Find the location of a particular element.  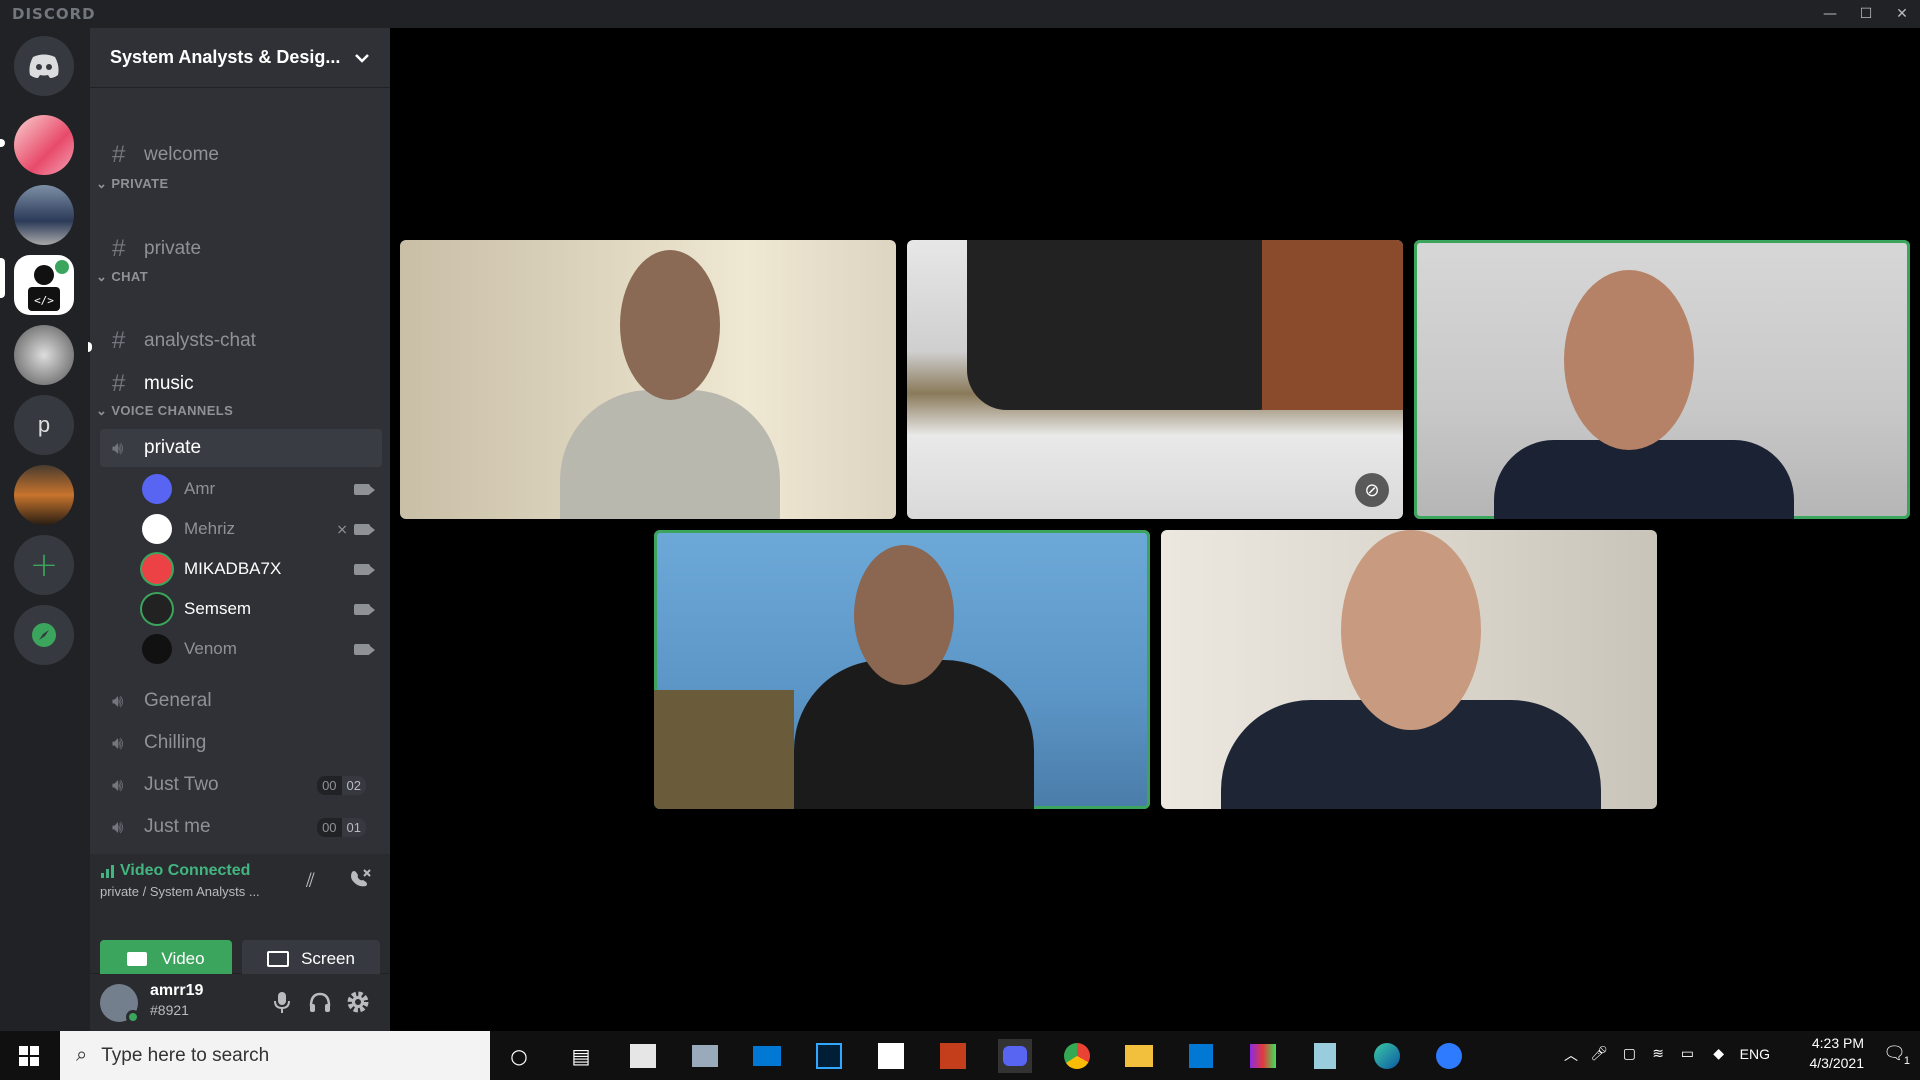

channel-analysts-chat: # analysts-chat is located at coordinates (241, 341).